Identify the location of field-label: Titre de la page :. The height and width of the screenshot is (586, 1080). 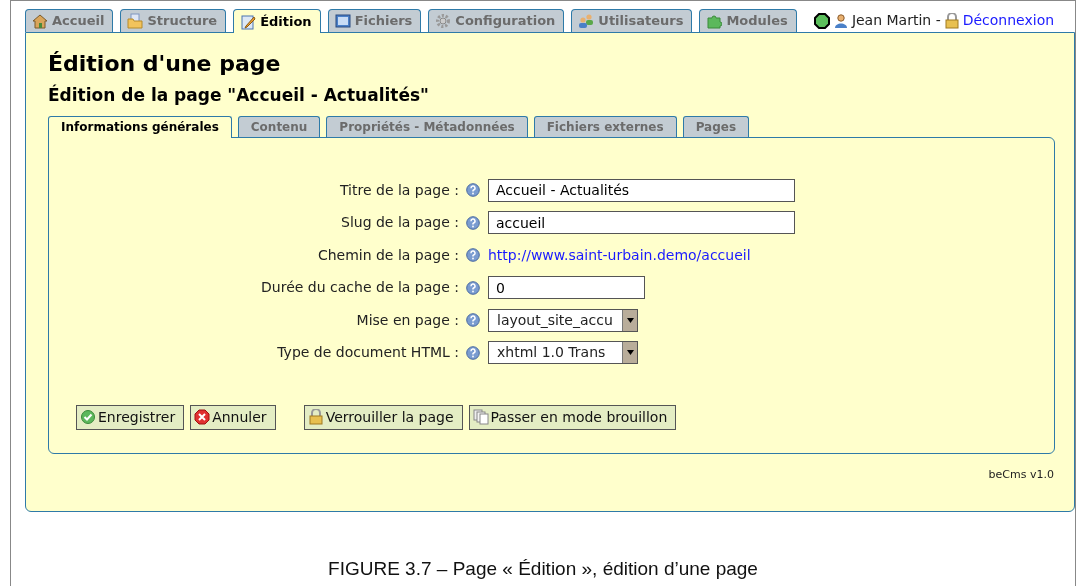
(399, 190).